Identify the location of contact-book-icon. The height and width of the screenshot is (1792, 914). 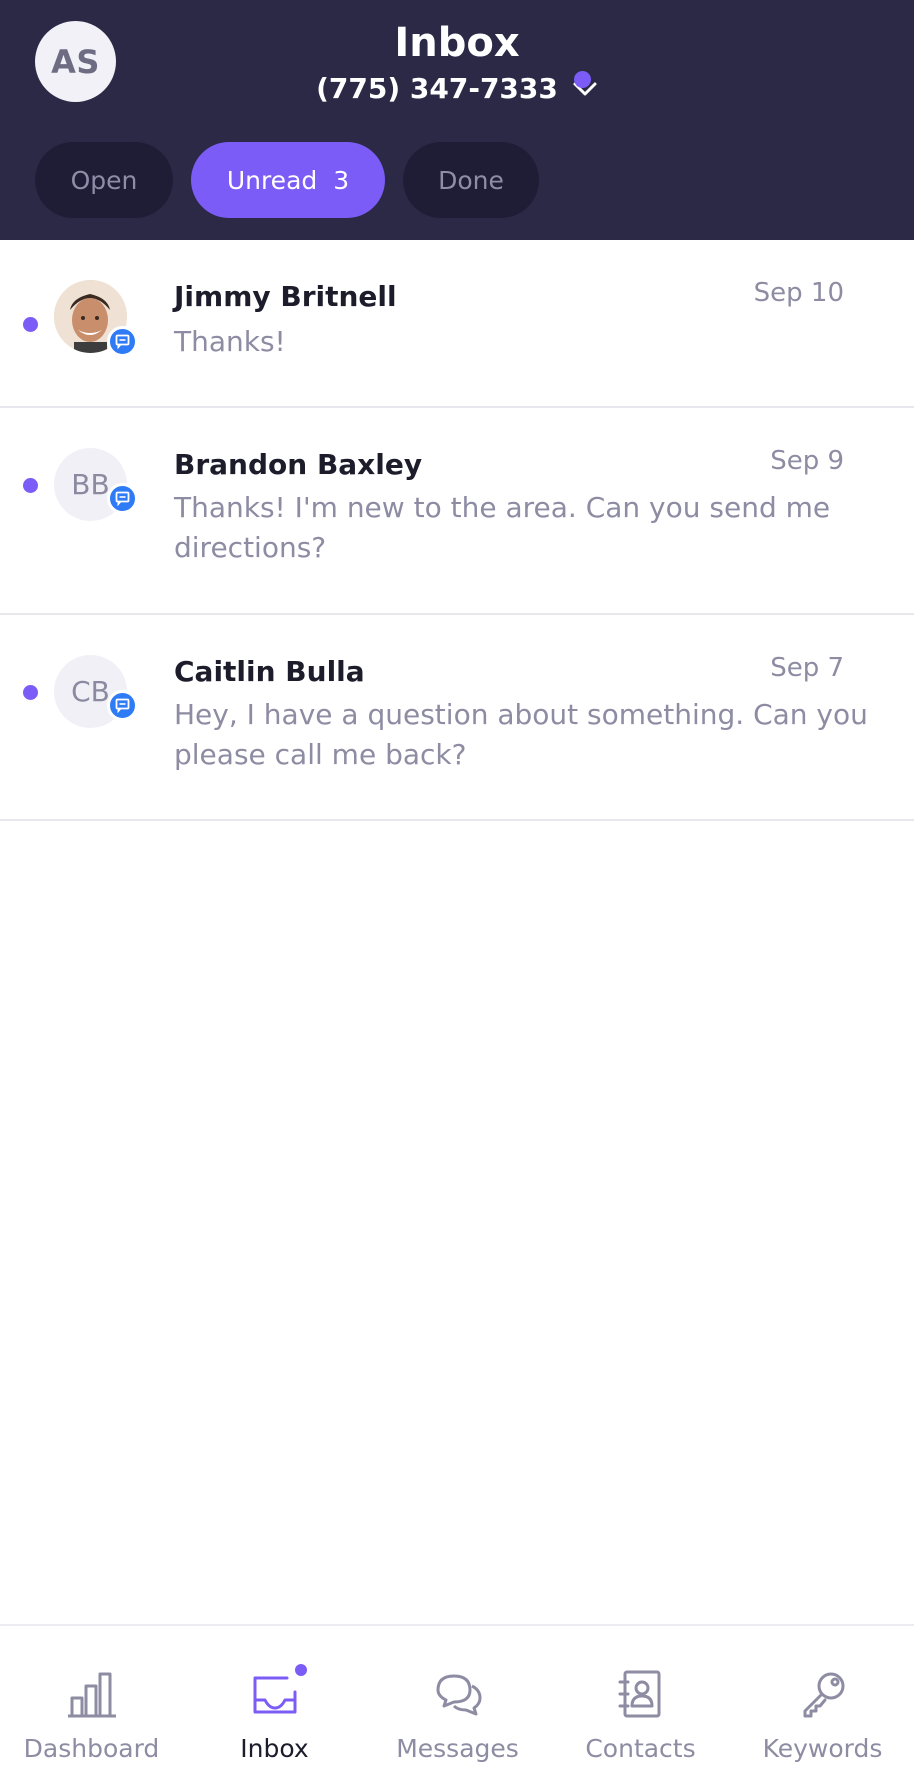
(639, 1694).